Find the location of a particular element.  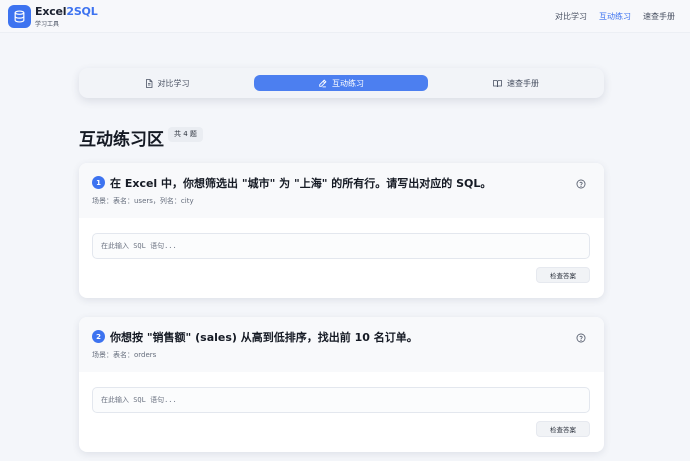

document-icon is located at coordinates (148, 83).